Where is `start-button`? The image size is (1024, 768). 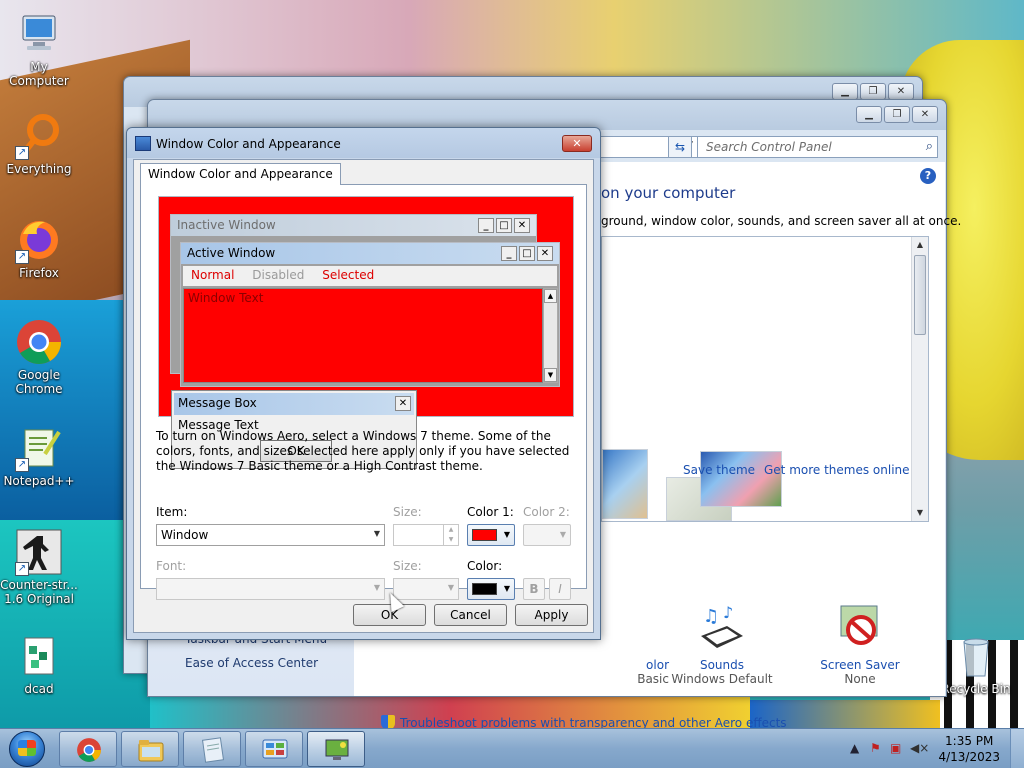
start-button is located at coordinates (28, 749).